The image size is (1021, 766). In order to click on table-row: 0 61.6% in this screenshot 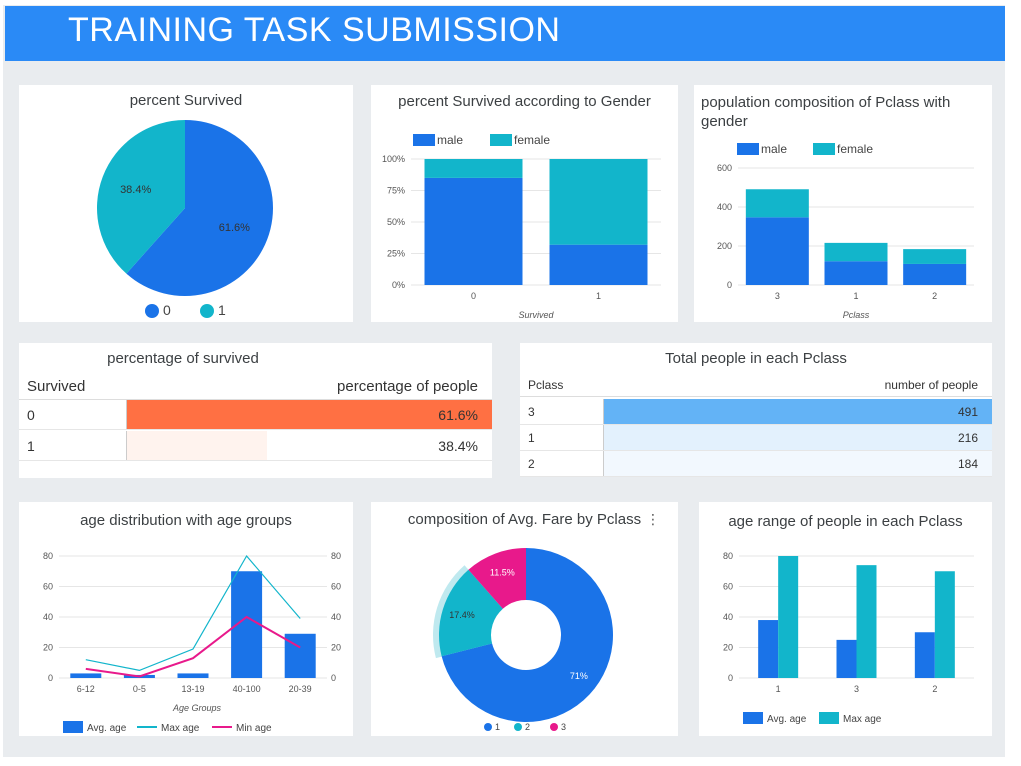, I will do `click(255, 415)`.